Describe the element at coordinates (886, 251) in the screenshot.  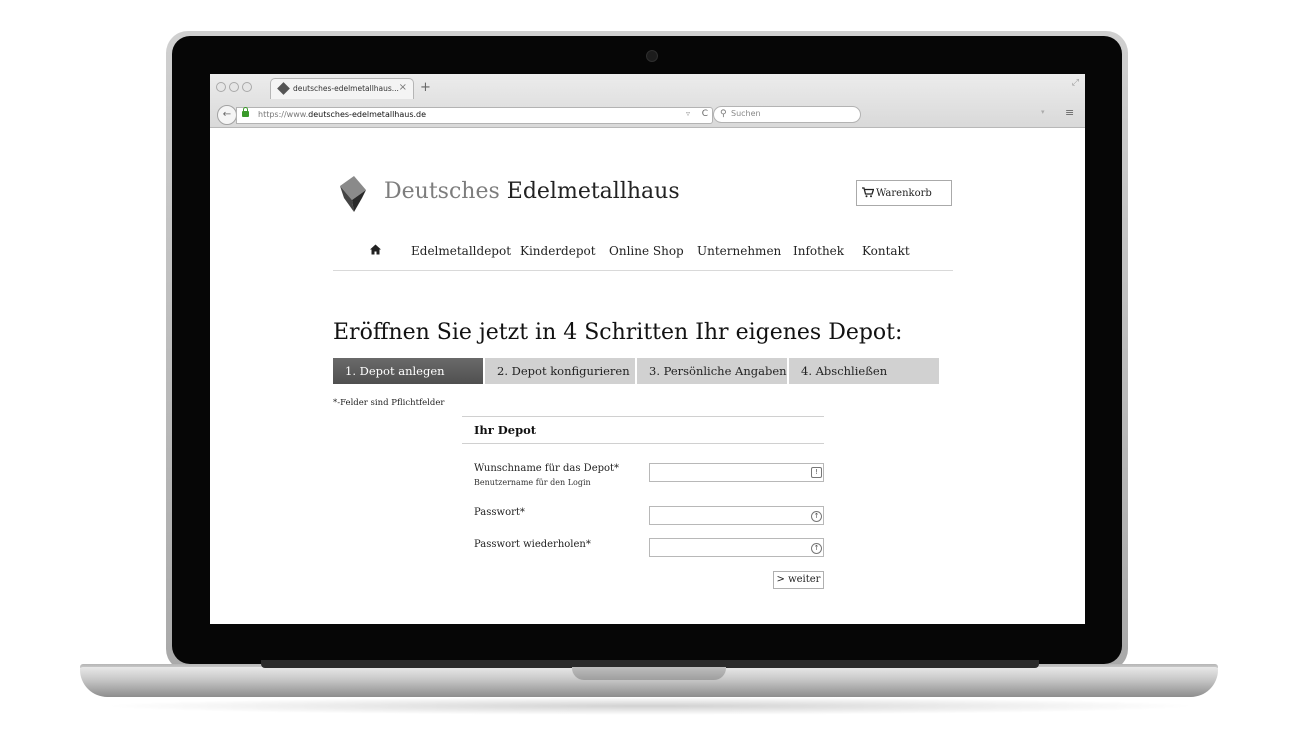
I see `nav-item-kontakt: Kontakt` at that location.